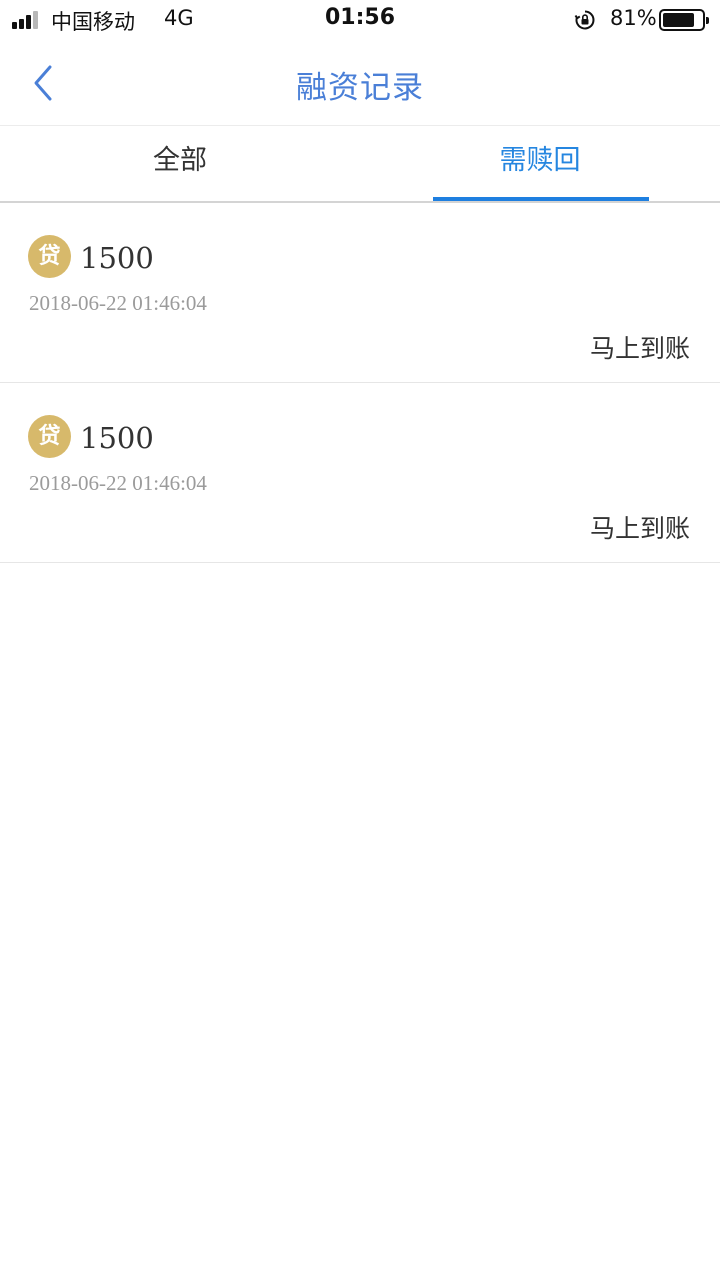 Image resolution: width=720 pixels, height=1280 pixels. I want to click on tab-need-redeem: 需赎回, so click(540, 164).